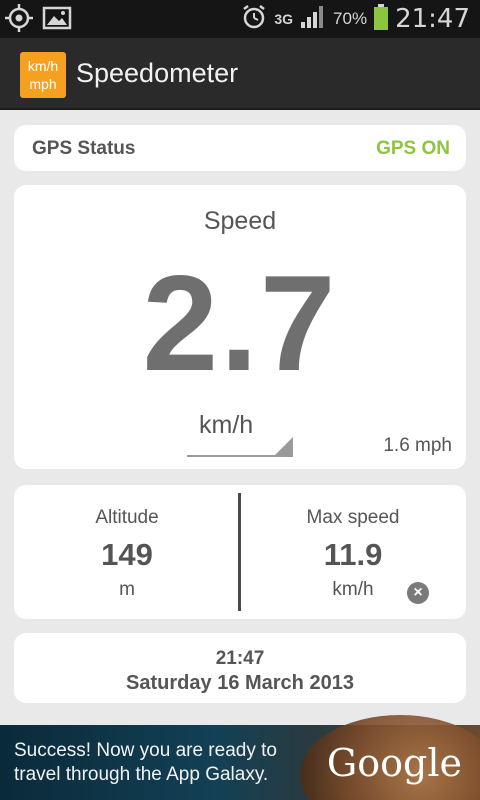 Image resolution: width=480 pixels, height=800 pixels. Describe the element at coordinates (240, 74) in the screenshot. I see `action-bar: km/h mph Speedometer` at that location.